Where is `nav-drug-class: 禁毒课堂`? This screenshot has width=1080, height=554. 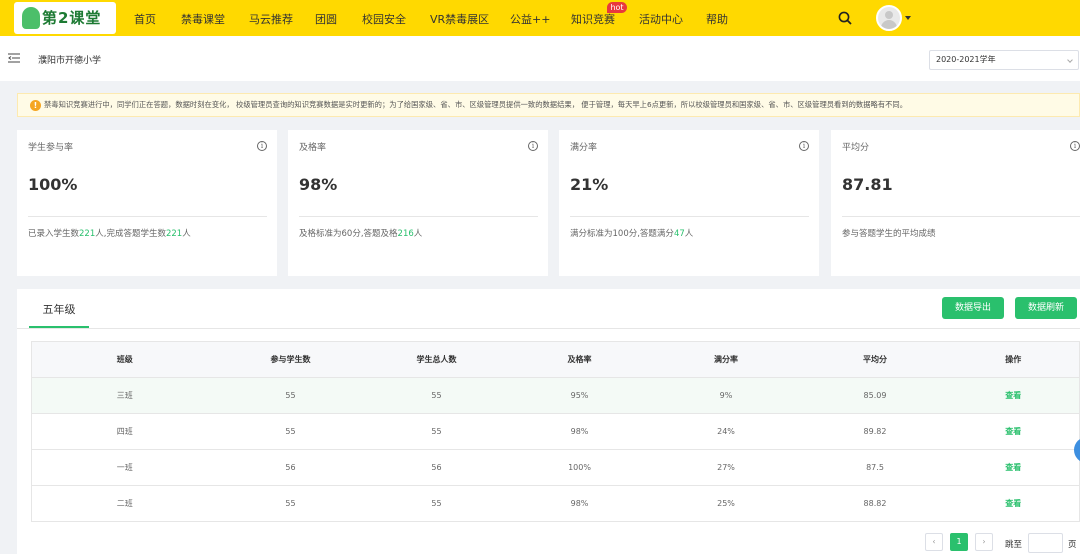
nav-drug-class: 禁毒课堂 is located at coordinates (203, 19).